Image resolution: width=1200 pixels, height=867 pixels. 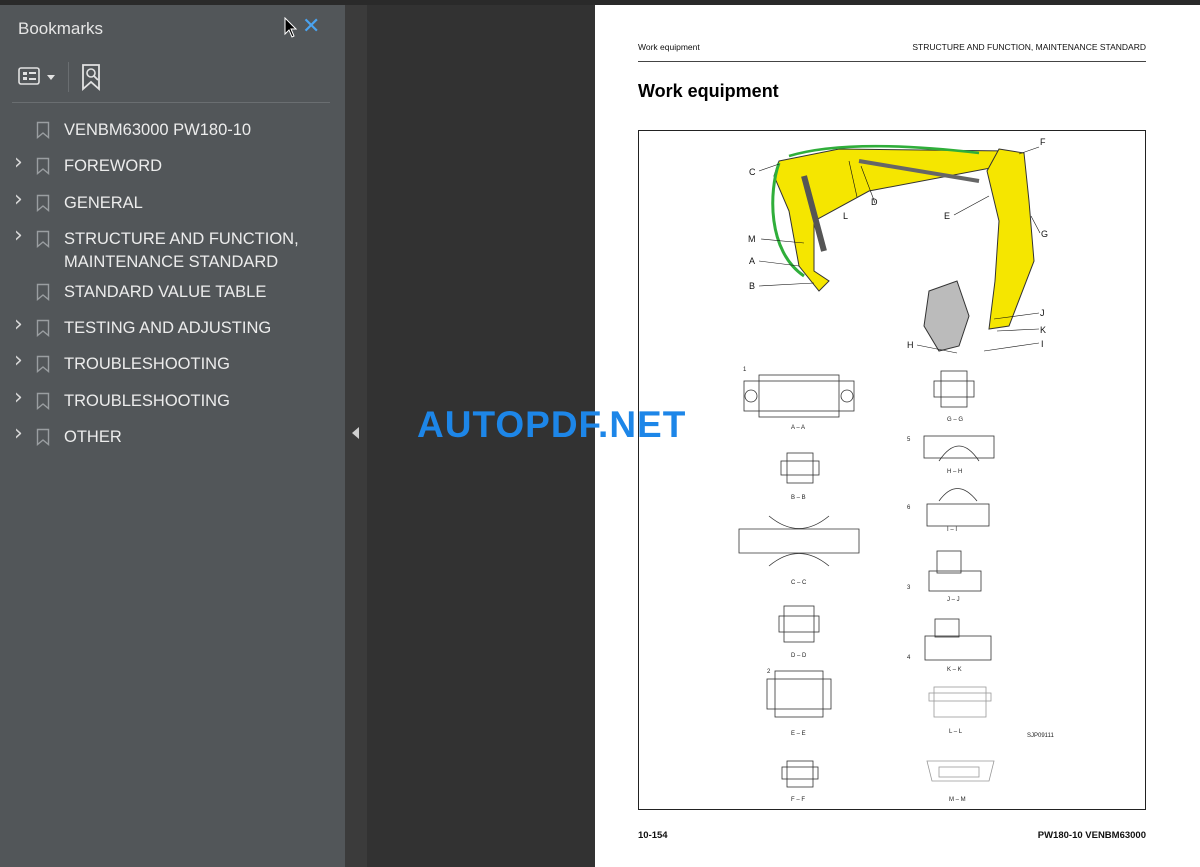 I want to click on callout-f: F, so click(x=1043, y=142).